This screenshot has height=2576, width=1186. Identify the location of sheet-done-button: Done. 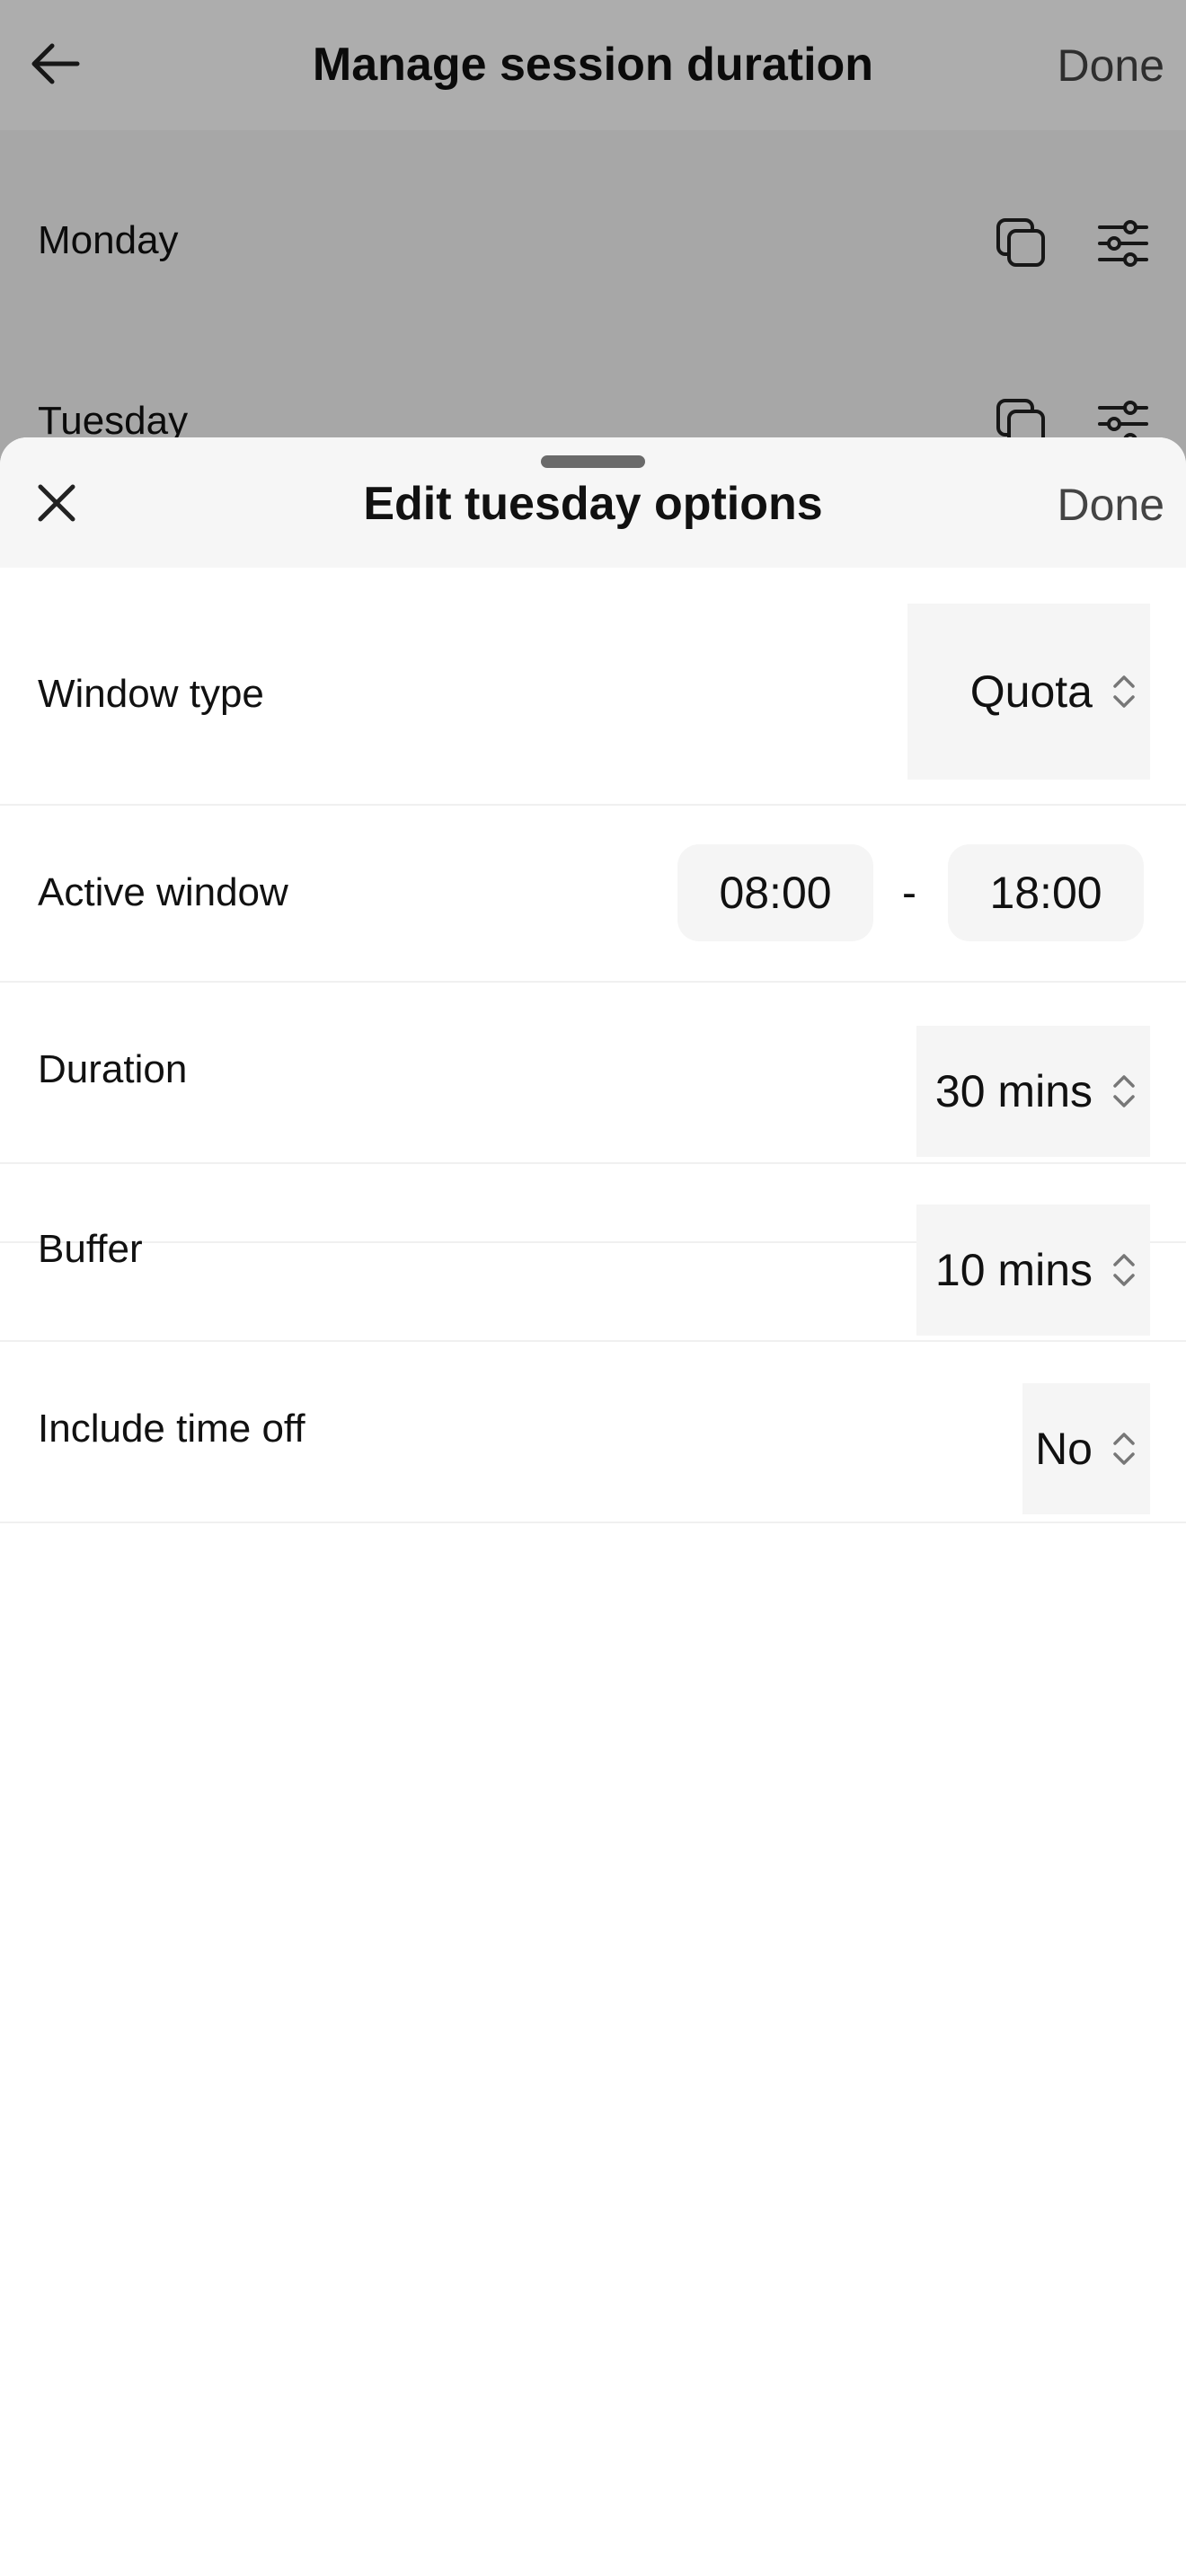
(1110, 505).